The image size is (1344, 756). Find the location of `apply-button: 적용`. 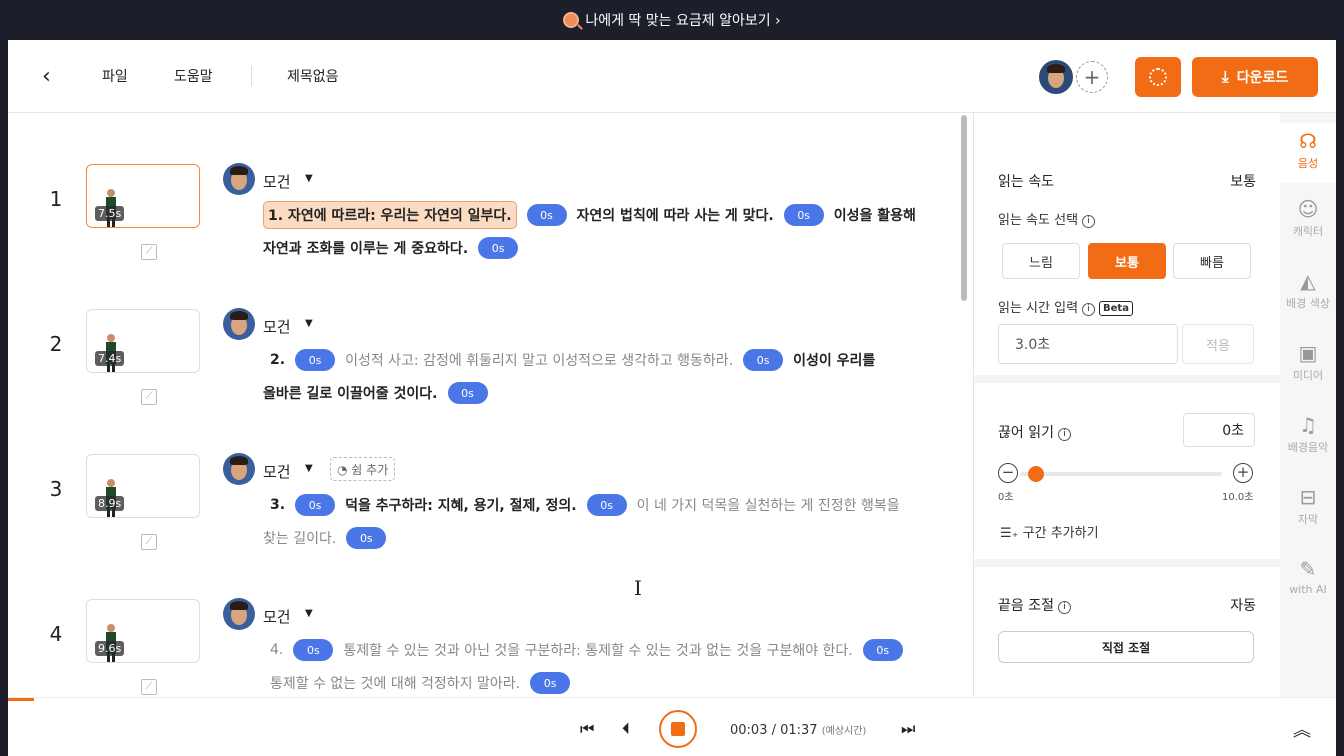

apply-button: 적용 is located at coordinates (1218, 344).